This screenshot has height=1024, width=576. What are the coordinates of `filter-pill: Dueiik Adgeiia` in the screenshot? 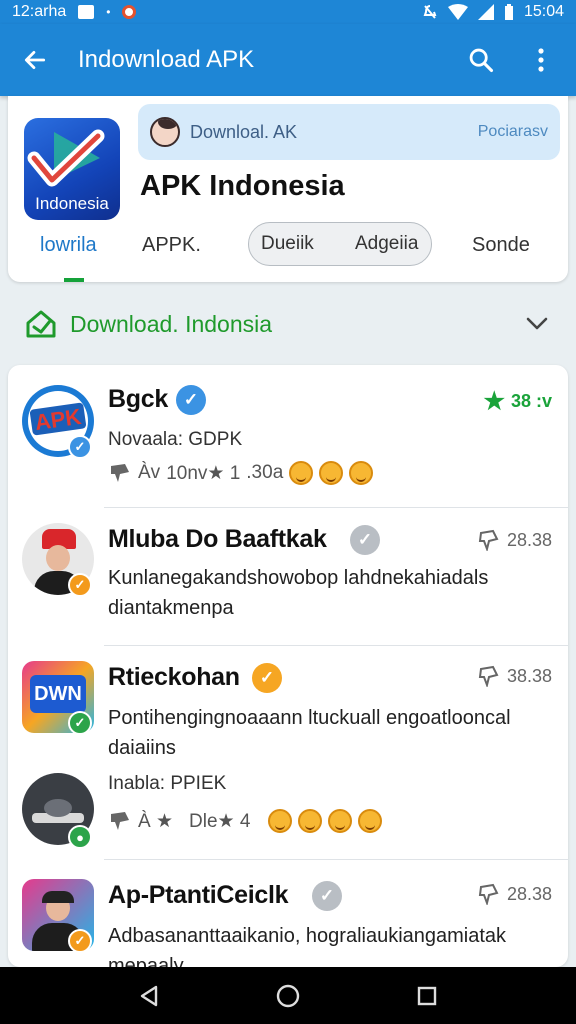 It's located at (340, 244).